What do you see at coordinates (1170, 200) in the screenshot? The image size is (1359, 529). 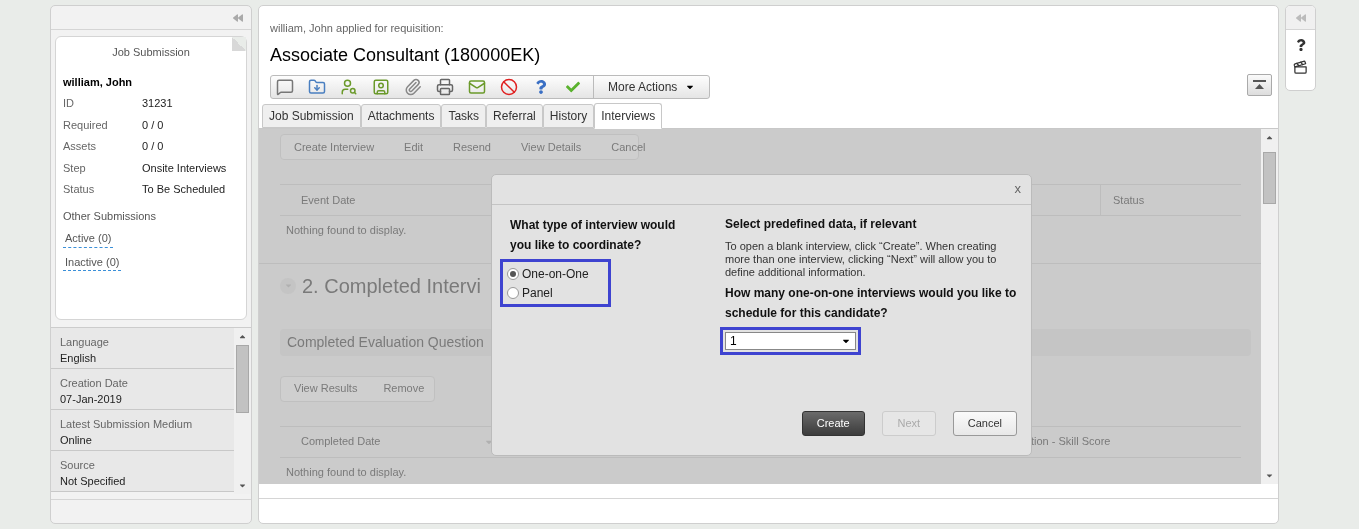 I see `column-header: Status` at bounding box center [1170, 200].